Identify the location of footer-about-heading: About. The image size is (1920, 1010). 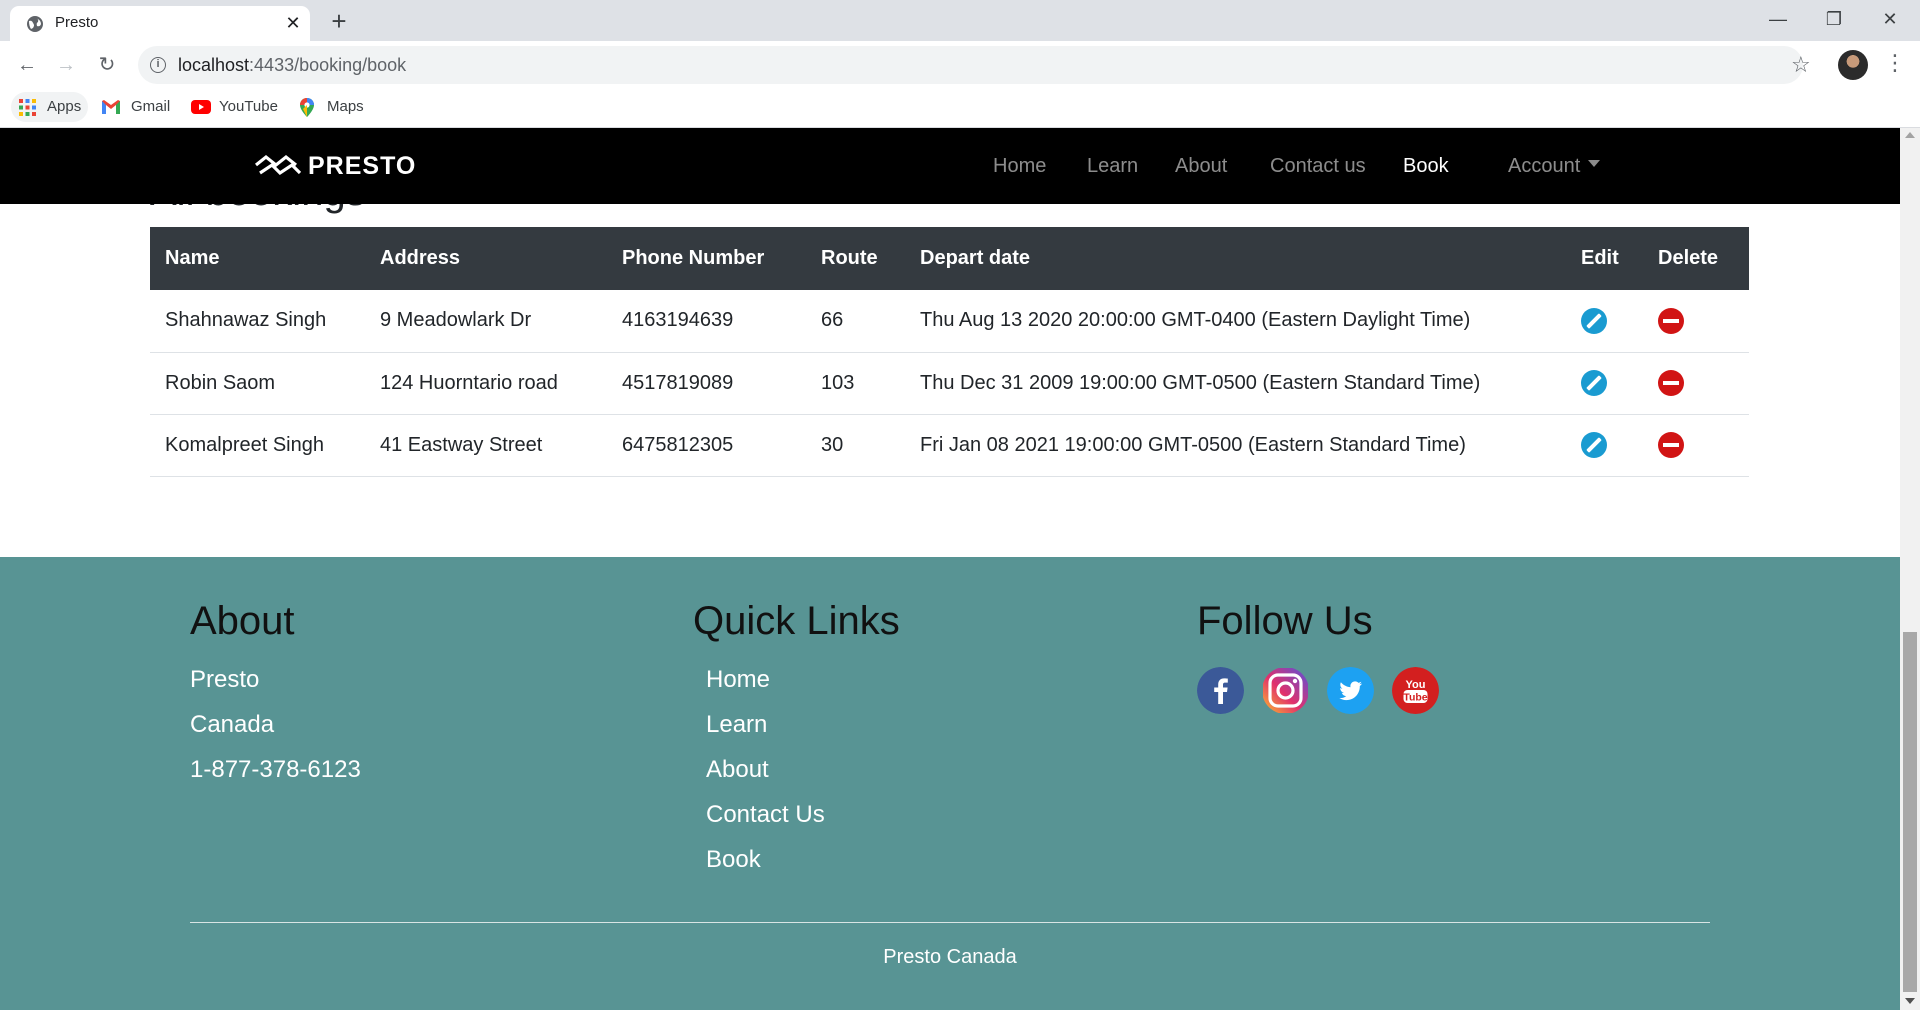
(242, 621).